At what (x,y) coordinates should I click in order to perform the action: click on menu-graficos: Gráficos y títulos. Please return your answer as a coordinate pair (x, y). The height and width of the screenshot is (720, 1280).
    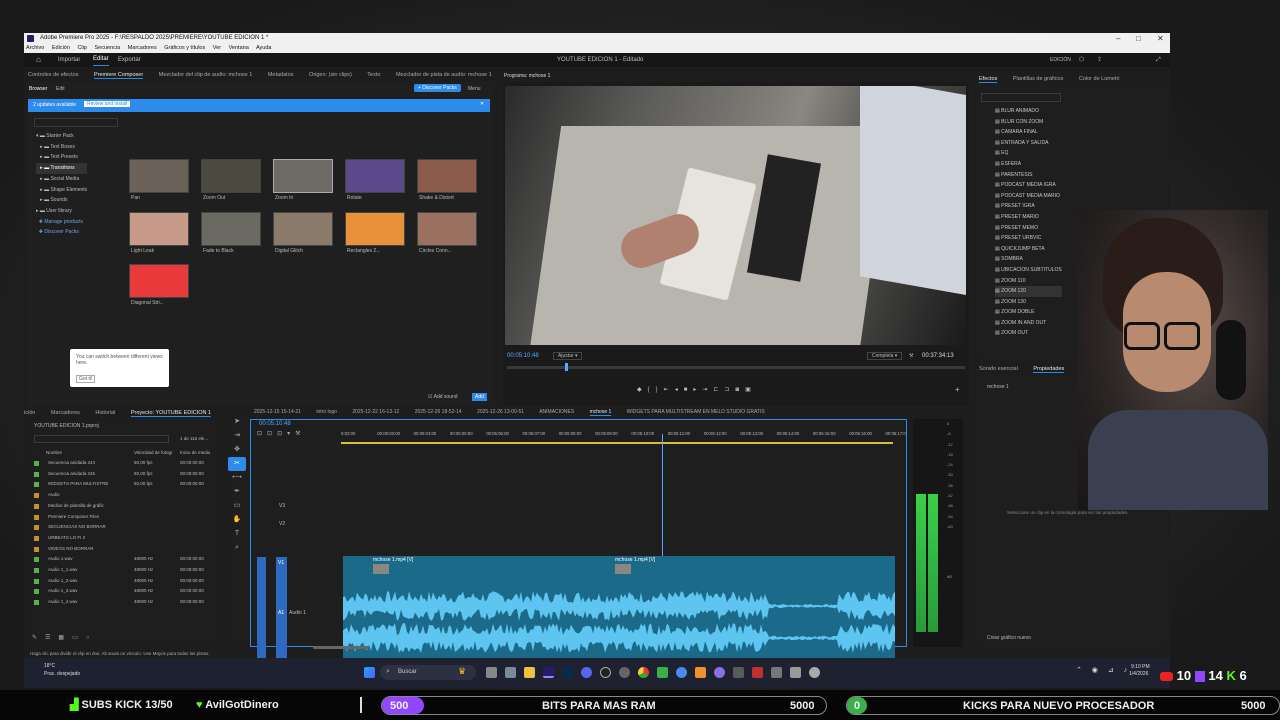
    Looking at the image, I should click on (184, 48).